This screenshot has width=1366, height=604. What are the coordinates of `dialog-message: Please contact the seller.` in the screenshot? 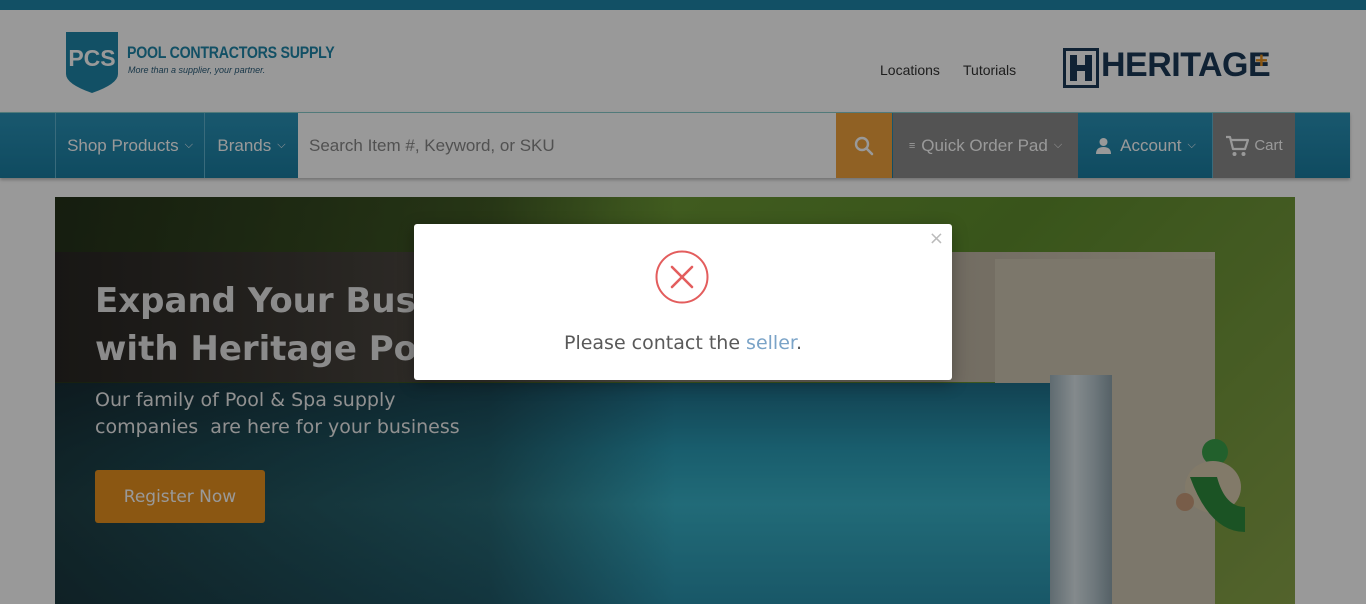 It's located at (683, 343).